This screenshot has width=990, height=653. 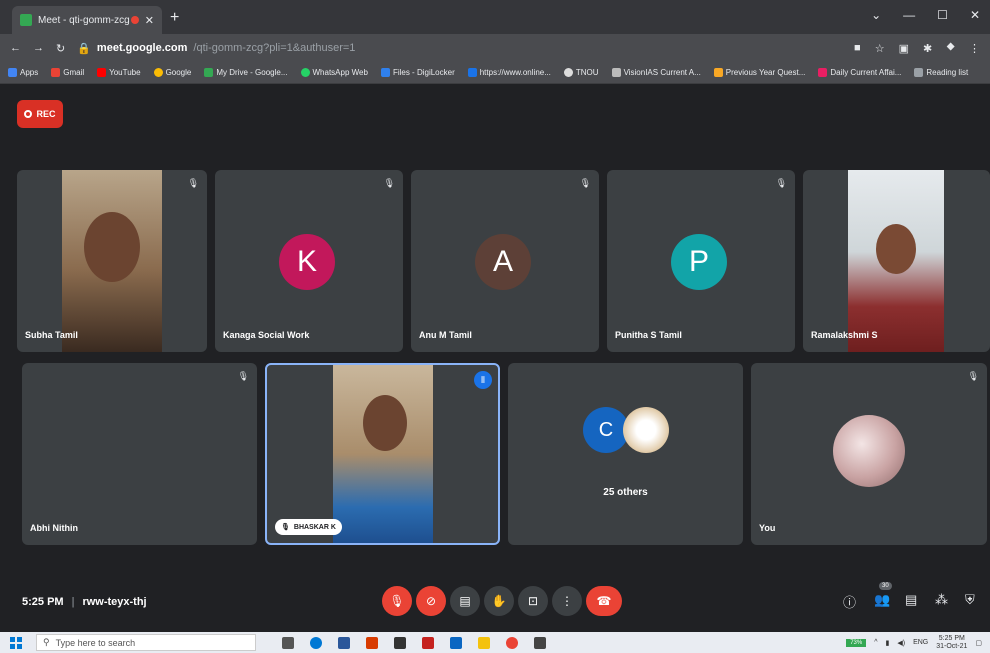 What do you see at coordinates (581, 72) in the screenshot?
I see `bookmark-tnou: TNOU` at bounding box center [581, 72].